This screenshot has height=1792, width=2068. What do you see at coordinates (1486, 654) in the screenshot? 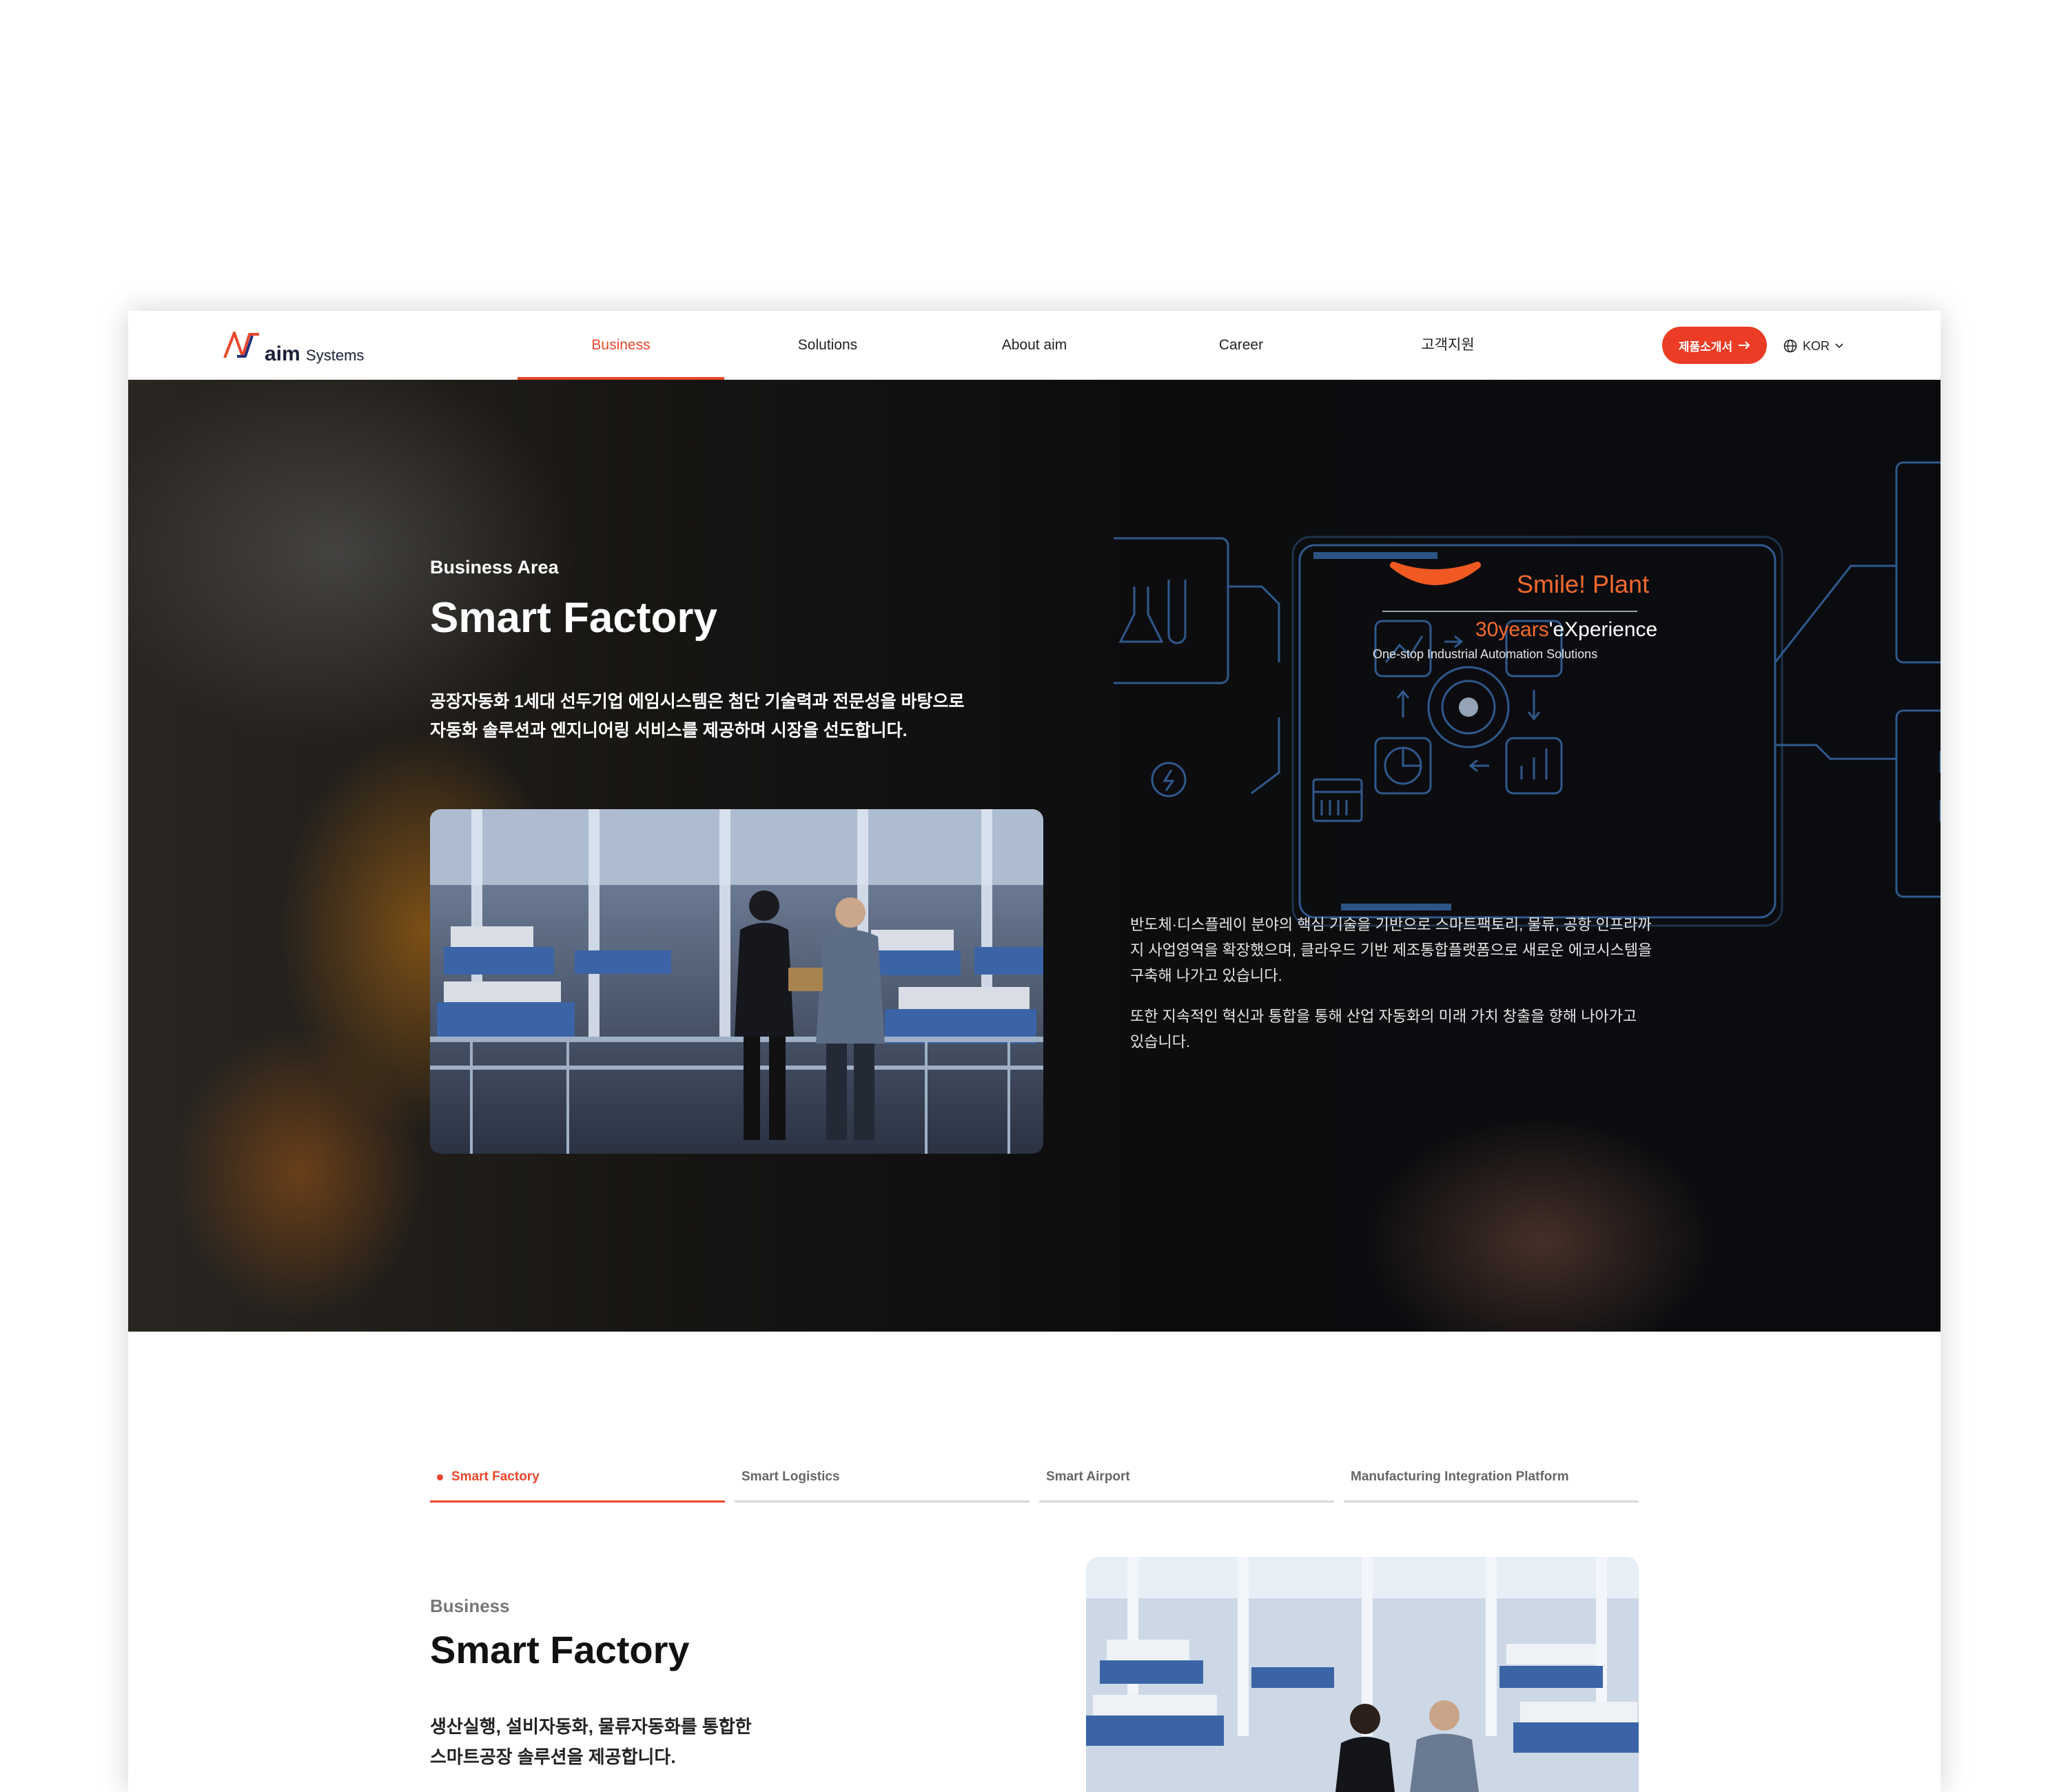
I see `overlay-tagline: One-stop Industrial Automation Solutions` at bounding box center [1486, 654].